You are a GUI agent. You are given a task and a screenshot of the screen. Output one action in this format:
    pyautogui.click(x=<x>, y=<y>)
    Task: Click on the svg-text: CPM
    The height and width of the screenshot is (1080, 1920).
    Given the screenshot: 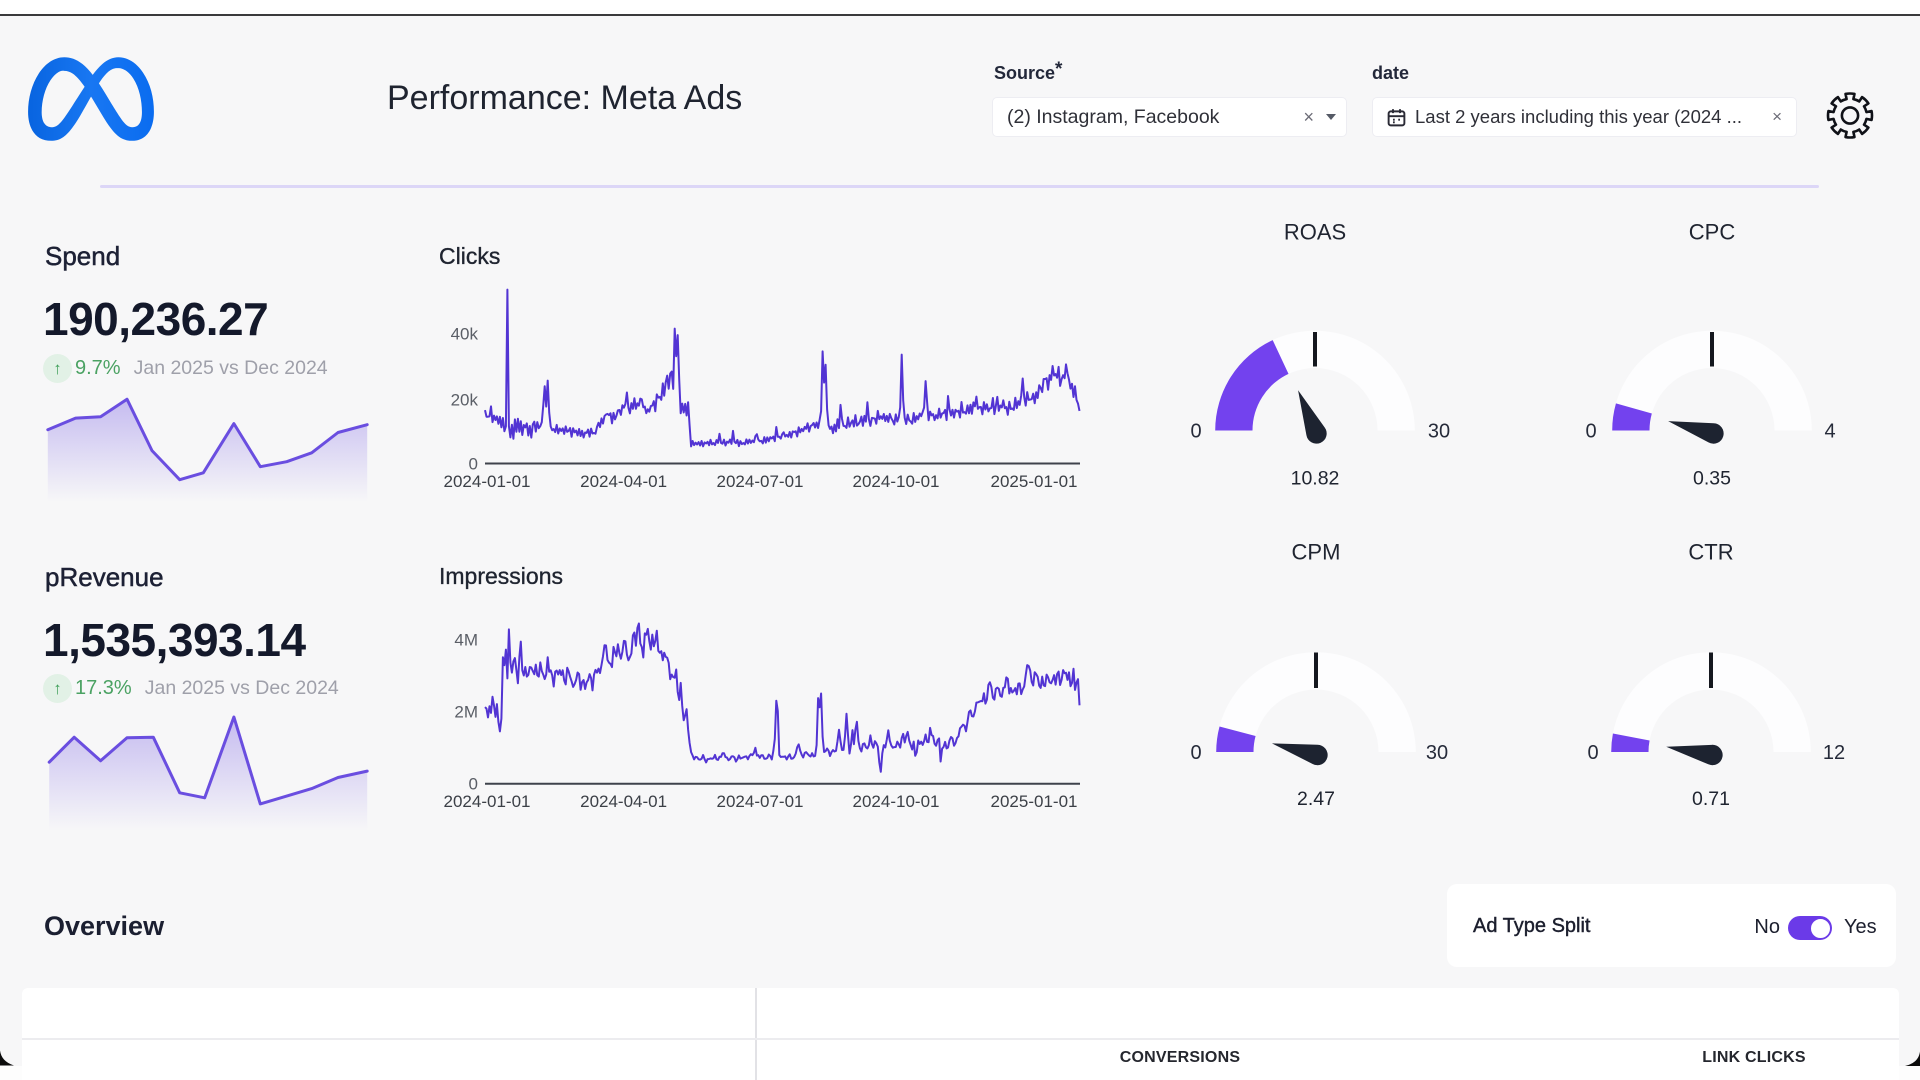 What is the action you would take?
    pyautogui.click(x=1316, y=552)
    